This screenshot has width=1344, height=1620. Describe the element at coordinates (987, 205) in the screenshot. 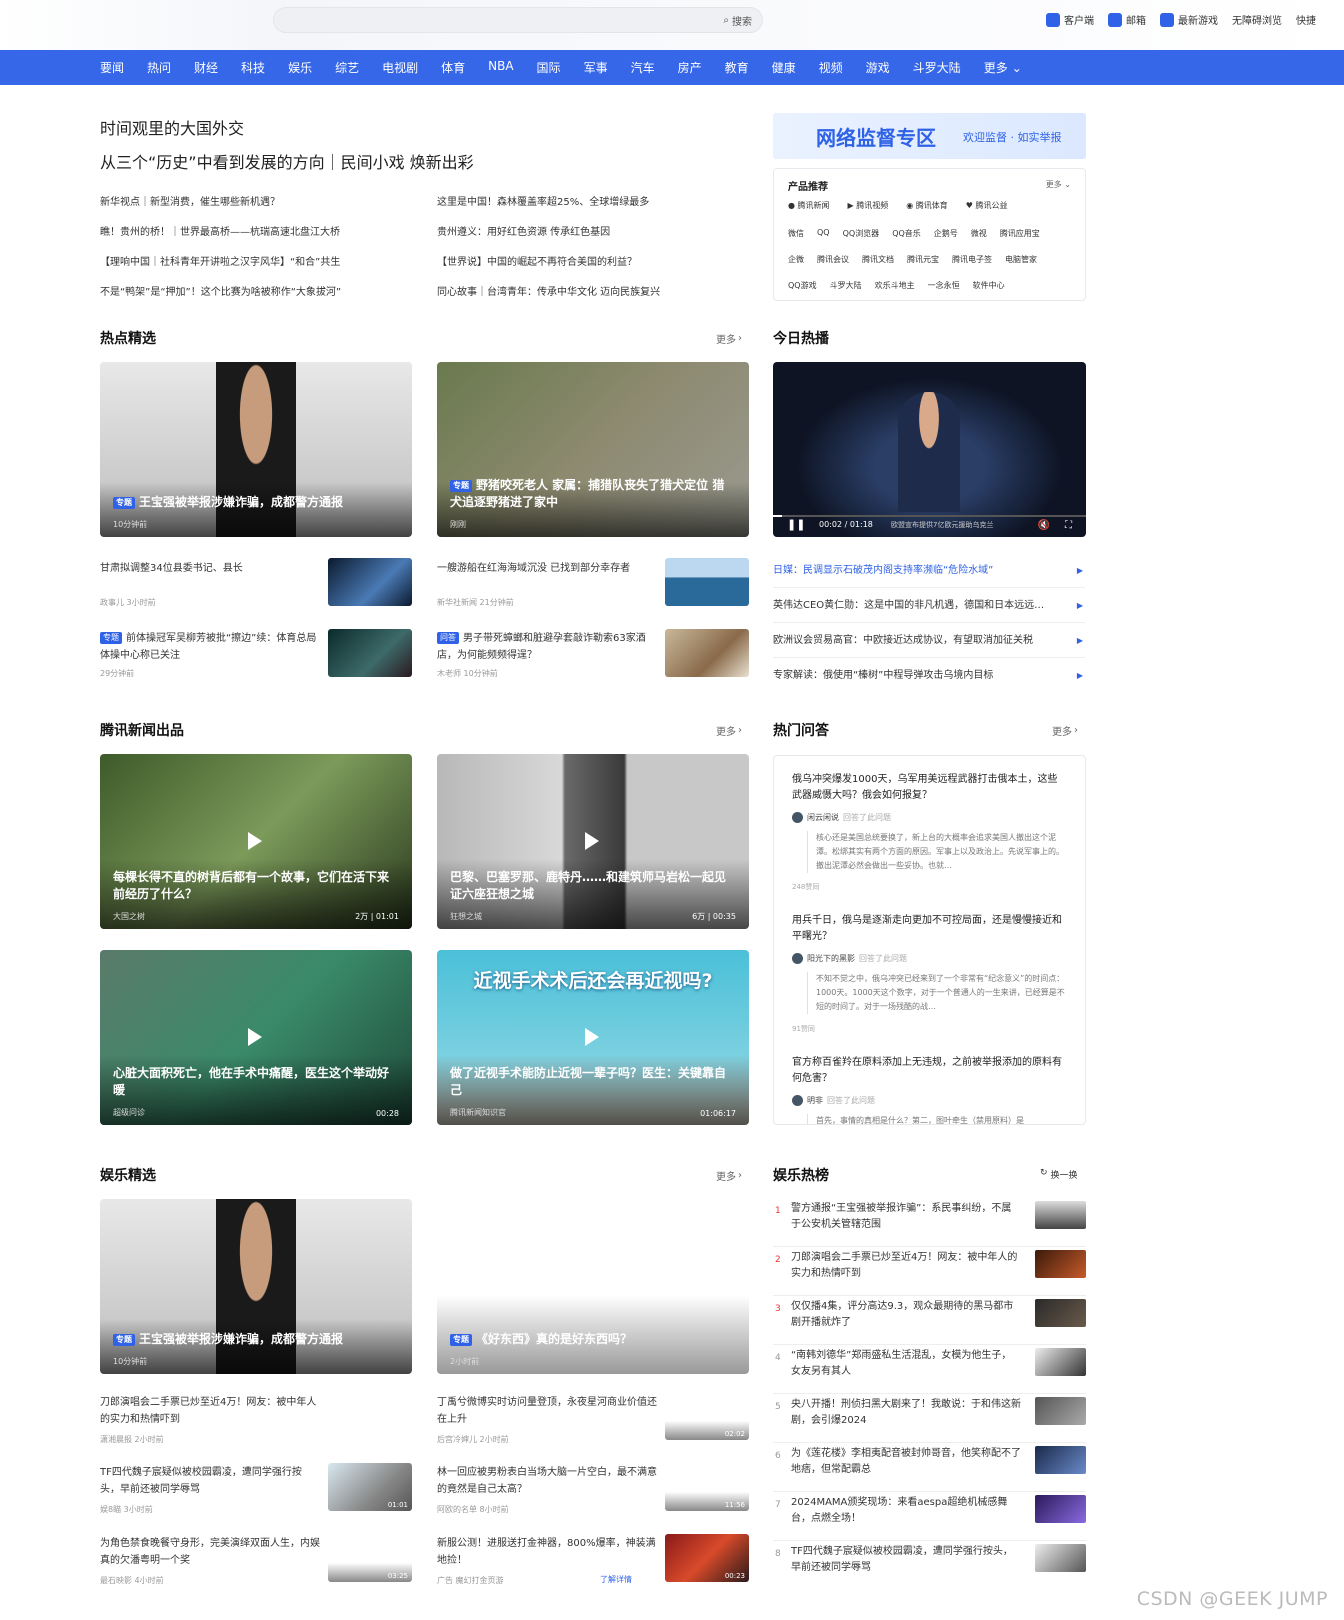

I see `product-link: ♥ 腾讯公益` at that location.